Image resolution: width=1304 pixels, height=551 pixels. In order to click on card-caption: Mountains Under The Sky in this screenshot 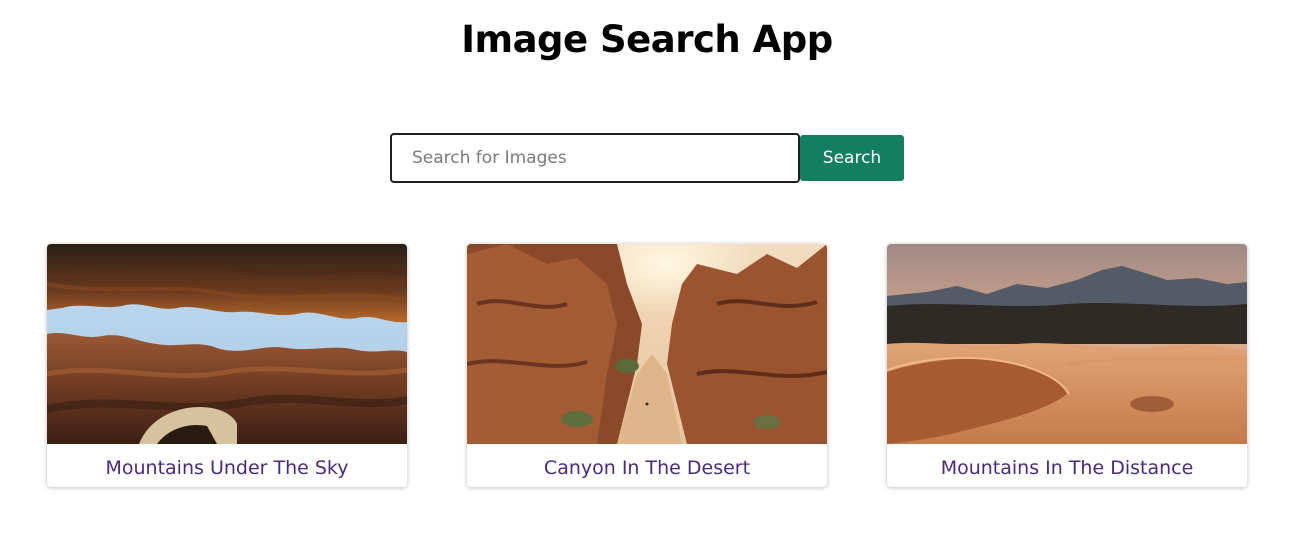, I will do `click(227, 465)`.